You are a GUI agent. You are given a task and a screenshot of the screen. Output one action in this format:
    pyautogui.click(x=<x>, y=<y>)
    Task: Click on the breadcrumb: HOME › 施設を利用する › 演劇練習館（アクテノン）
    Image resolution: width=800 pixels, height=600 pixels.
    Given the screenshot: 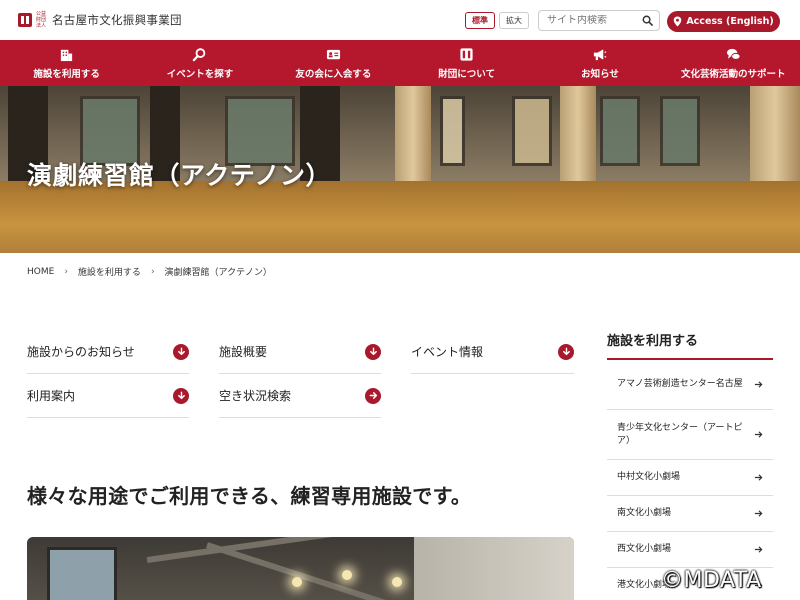 What is the action you would take?
    pyautogui.click(x=149, y=272)
    